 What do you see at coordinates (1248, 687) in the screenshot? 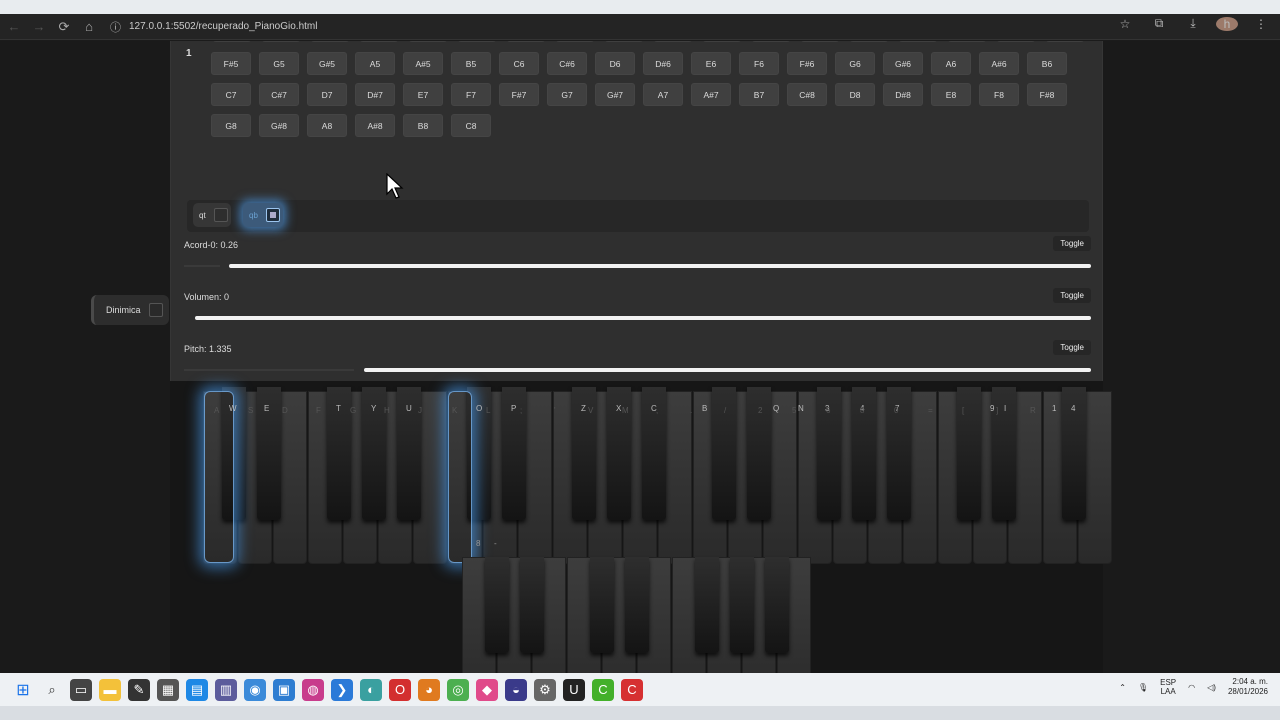
I see `clock: 2:04 a. m. 28/01/2026` at bounding box center [1248, 687].